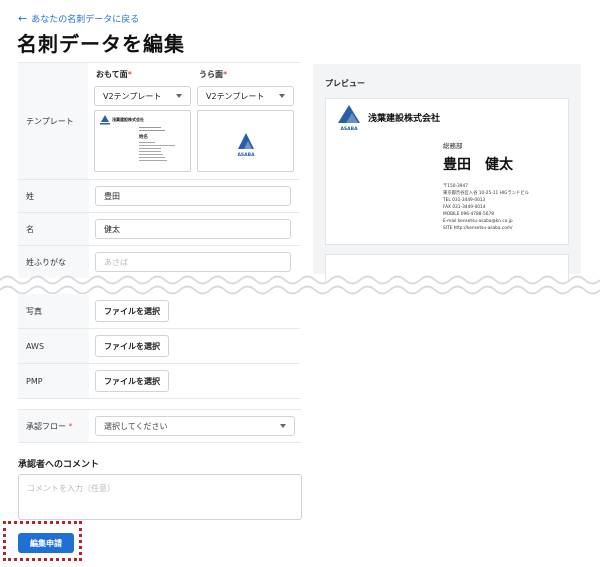 This screenshot has height=567, width=600. Describe the element at coordinates (53, 196) in the screenshot. I see `last-name-label: 姓` at that location.